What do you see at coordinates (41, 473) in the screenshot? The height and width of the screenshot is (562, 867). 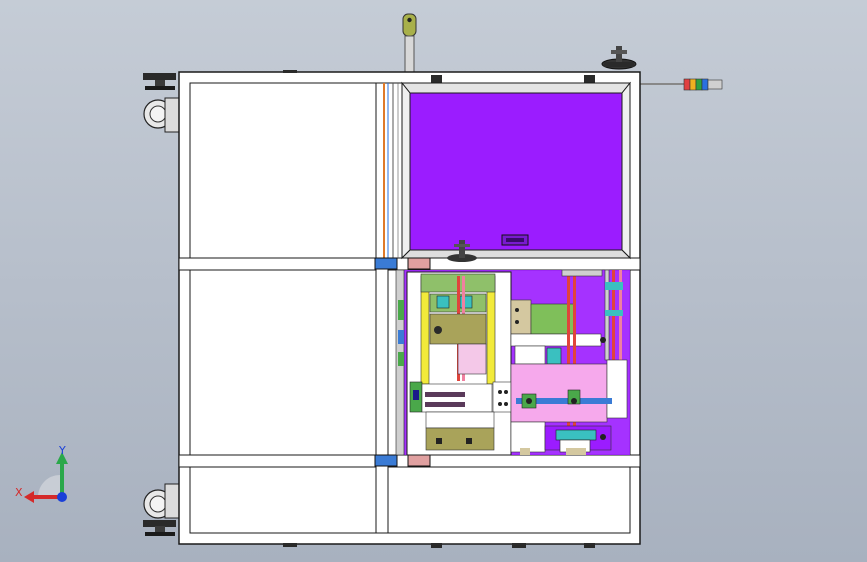 I see `coordinate-triad: Y X` at bounding box center [41, 473].